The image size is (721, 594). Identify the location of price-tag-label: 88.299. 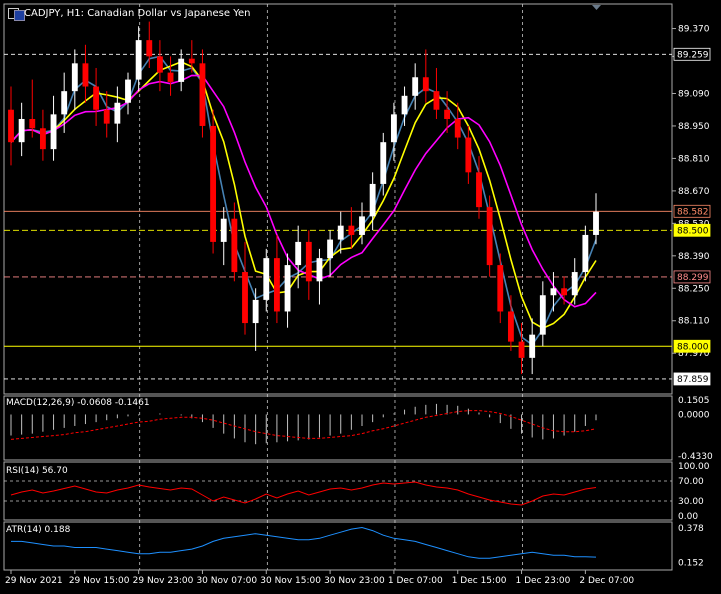
(693, 278).